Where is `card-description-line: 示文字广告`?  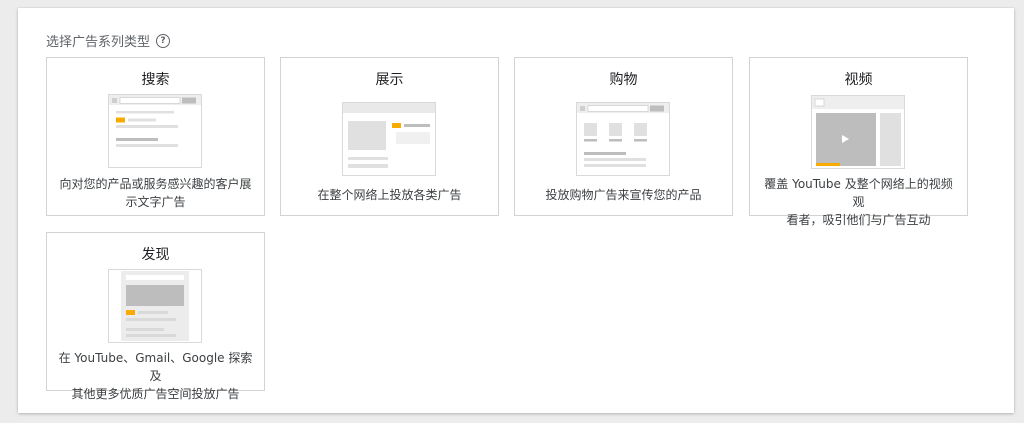 card-description-line: 示文字广告 is located at coordinates (155, 202).